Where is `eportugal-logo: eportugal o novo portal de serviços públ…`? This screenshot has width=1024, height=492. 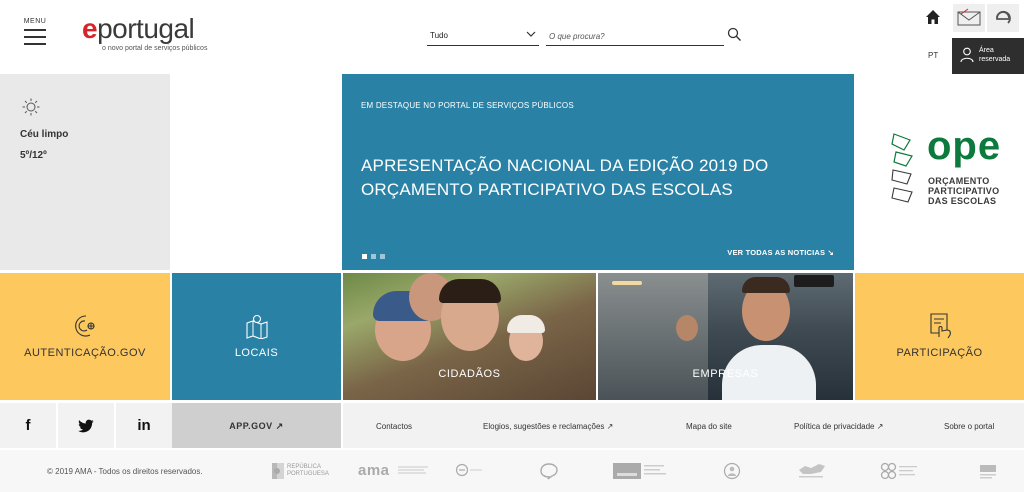 eportugal-logo: eportugal o novo portal de serviços públ… is located at coordinates (145, 33).